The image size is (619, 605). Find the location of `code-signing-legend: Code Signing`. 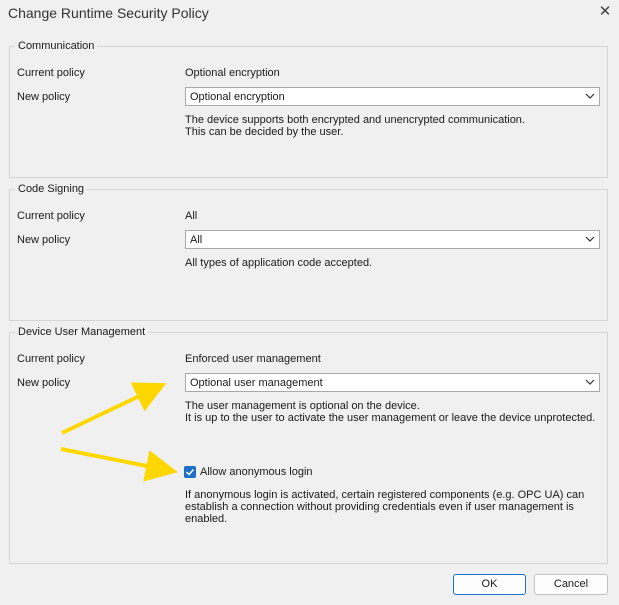

code-signing-legend: Code Signing is located at coordinates (51, 189).